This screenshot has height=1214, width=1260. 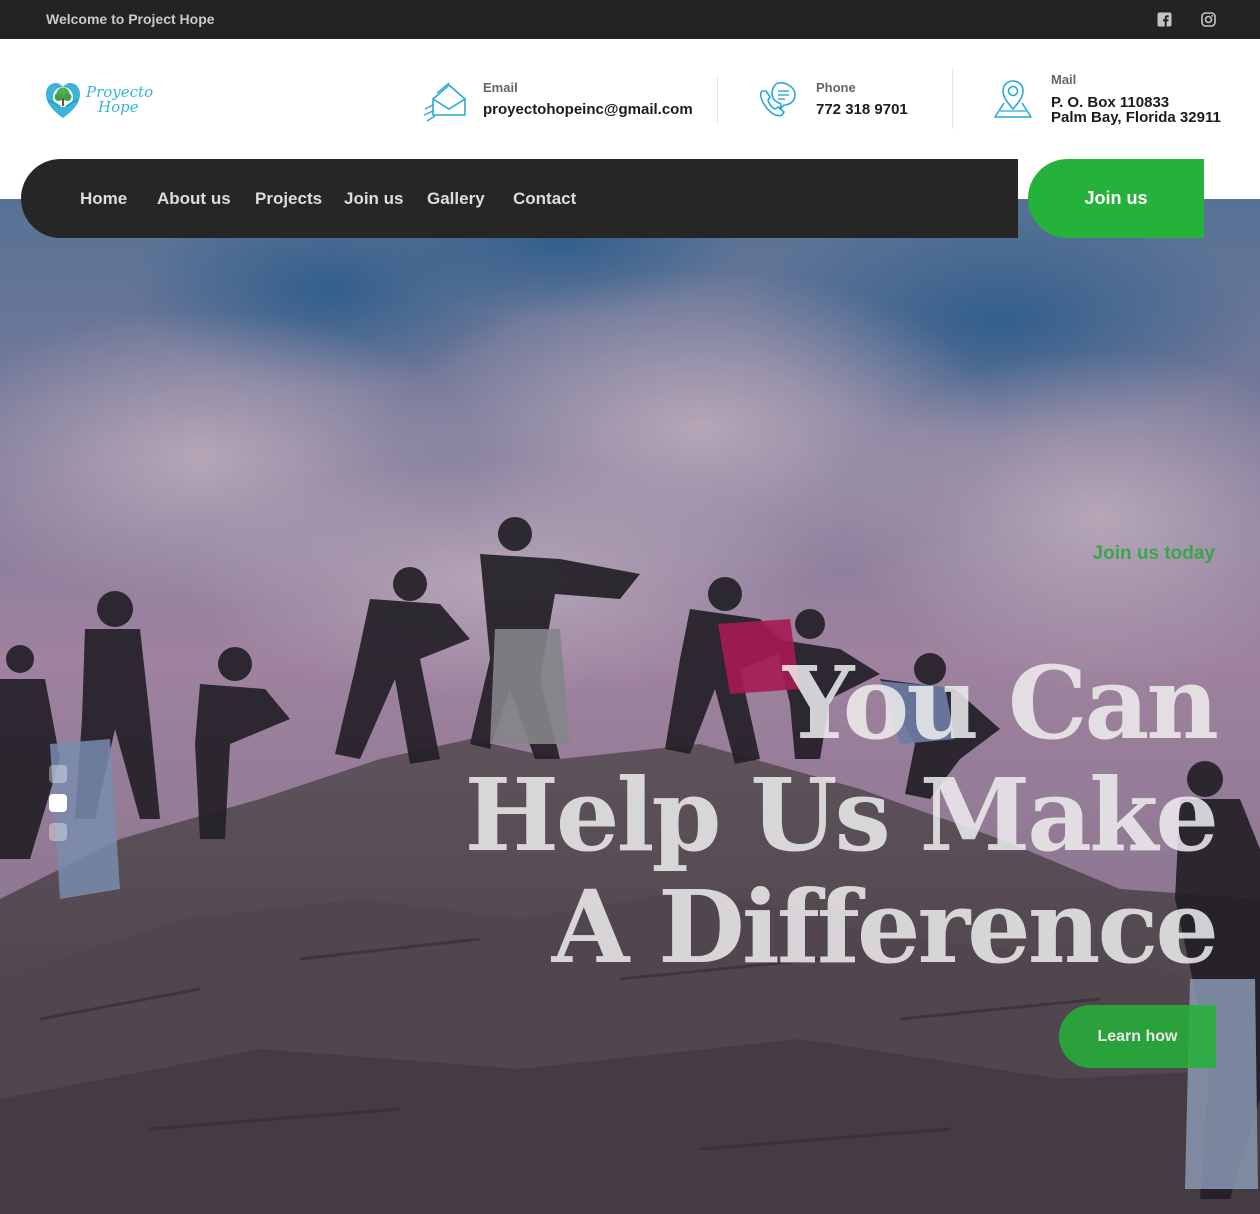 I want to click on phone-value: 772 318 9701, so click(x=862, y=110).